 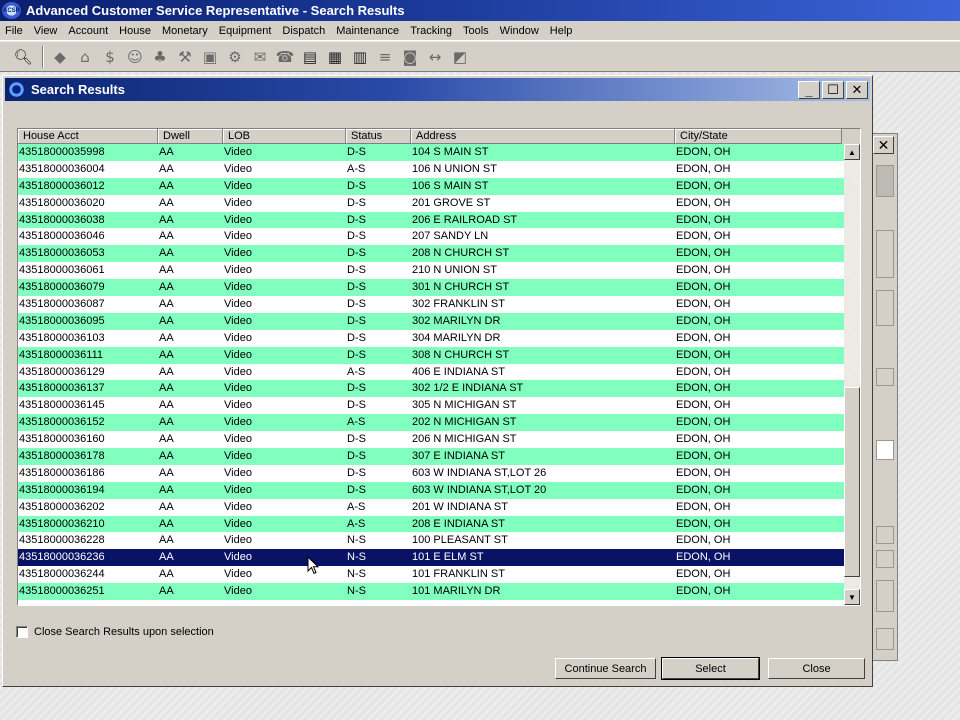 What do you see at coordinates (62, 405) in the screenshot?
I see `house-acct-cell: 43518000036145` at bounding box center [62, 405].